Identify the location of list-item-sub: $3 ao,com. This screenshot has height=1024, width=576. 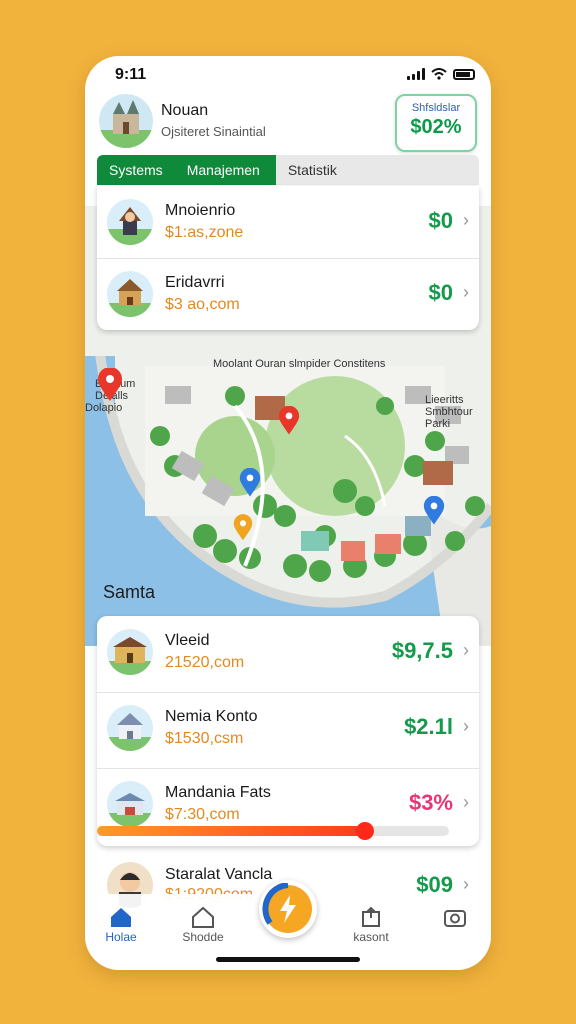
(202, 304).